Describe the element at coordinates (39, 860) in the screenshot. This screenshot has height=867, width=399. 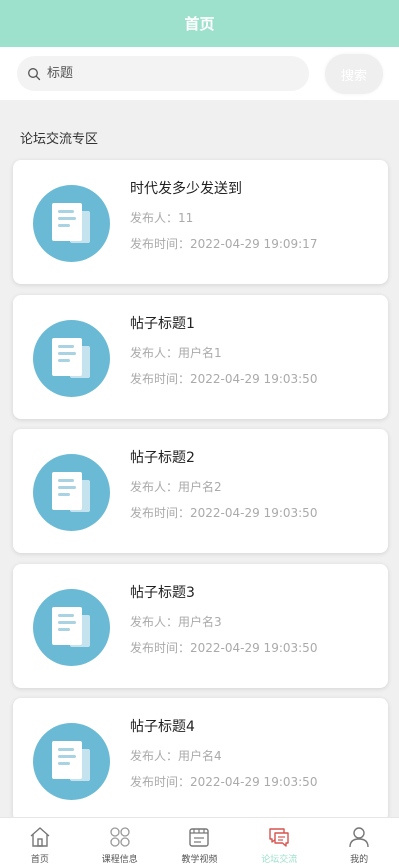
I see `tab-label: 首页` at that location.